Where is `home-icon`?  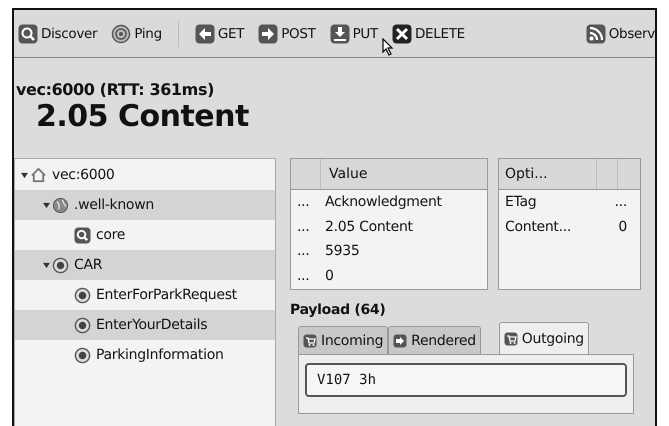
home-icon is located at coordinates (38, 175).